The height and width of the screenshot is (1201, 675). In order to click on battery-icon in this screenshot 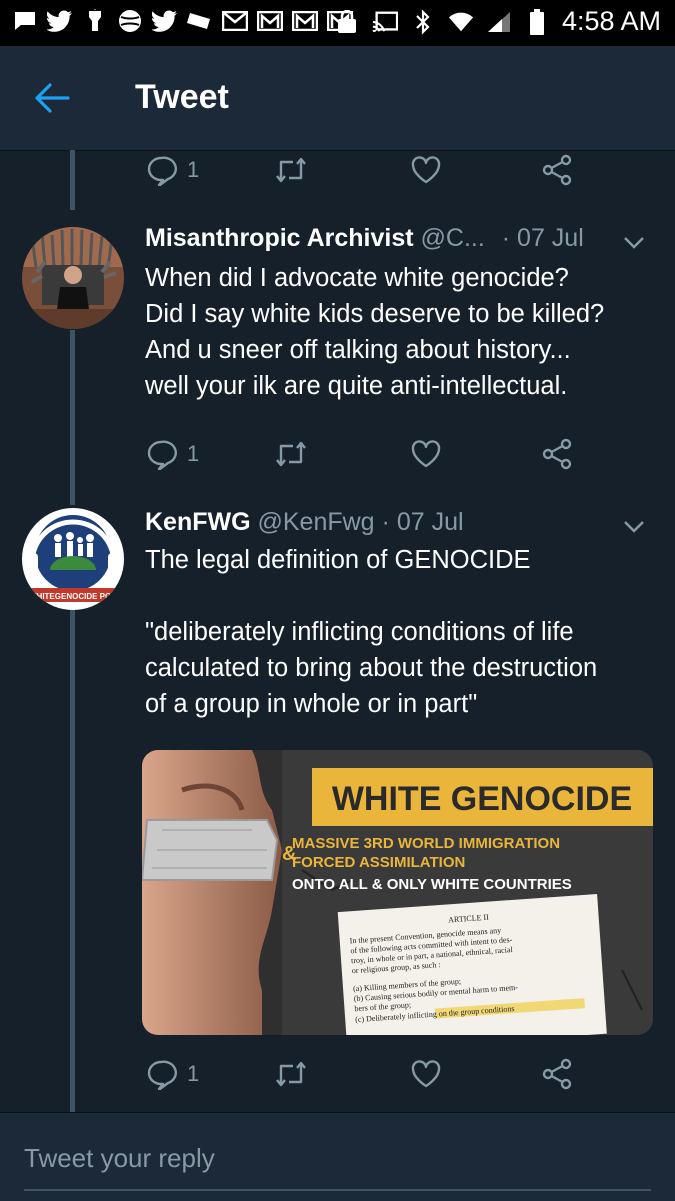, I will do `click(537, 21)`.